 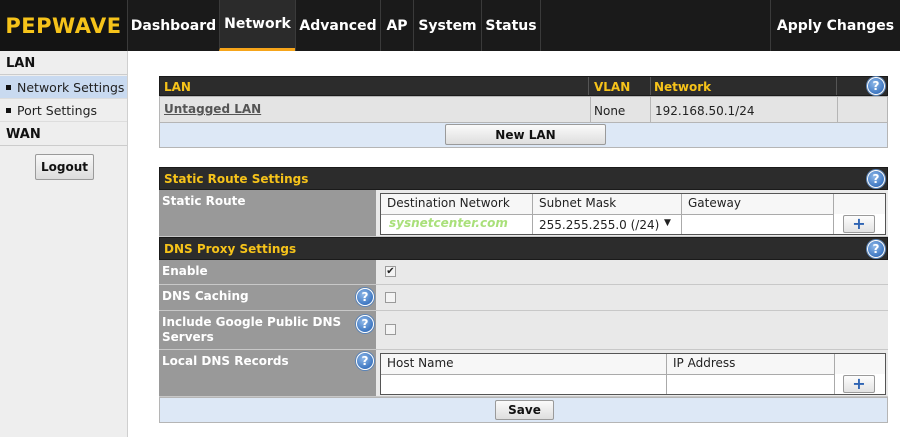 What do you see at coordinates (524, 364) in the screenshot?
I see `column-header-host-name: Host Name` at bounding box center [524, 364].